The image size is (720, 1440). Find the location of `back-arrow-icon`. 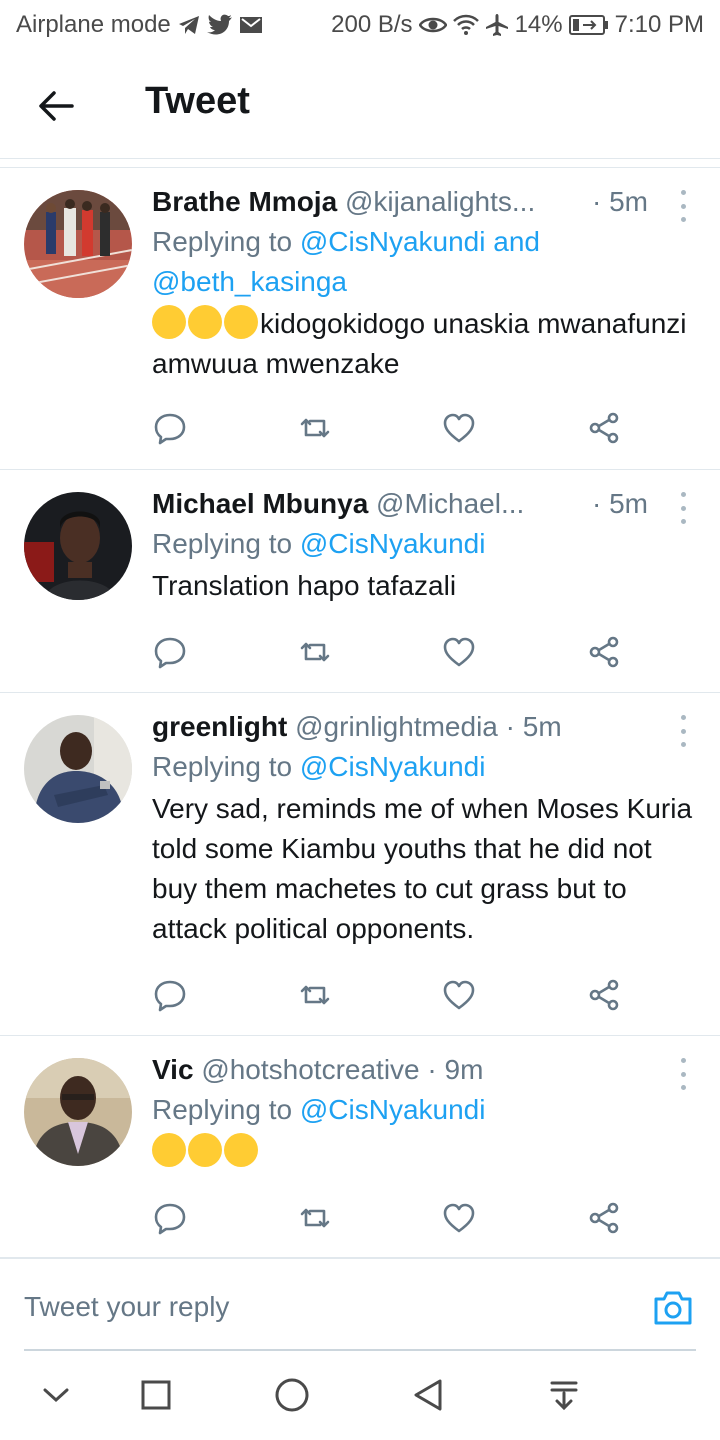

back-arrow-icon is located at coordinates (56, 106).